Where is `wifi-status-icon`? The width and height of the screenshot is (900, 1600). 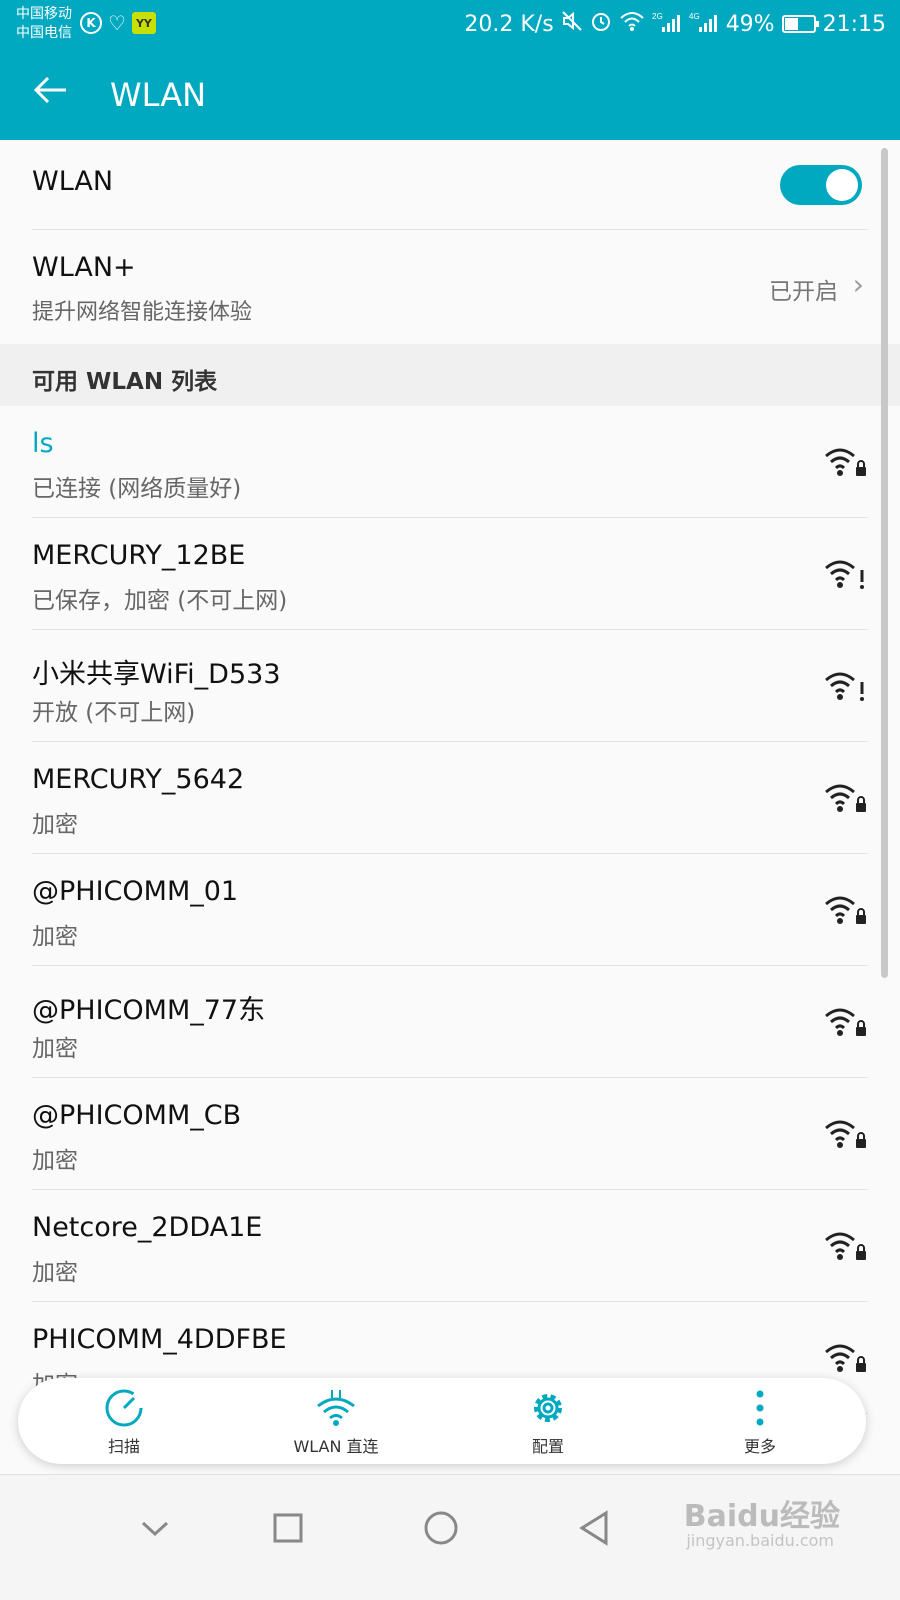 wifi-status-icon is located at coordinates (632, 24).